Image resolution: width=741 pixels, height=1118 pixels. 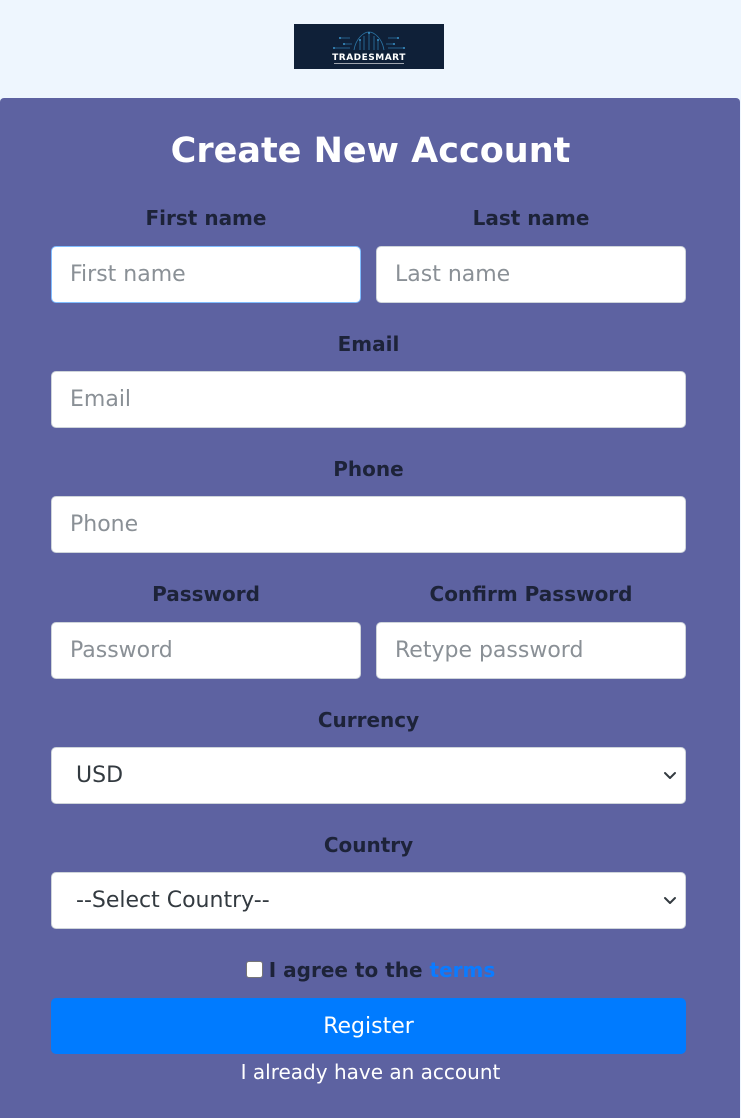 I want to click on last-name-input, so click(x=531, y=274).